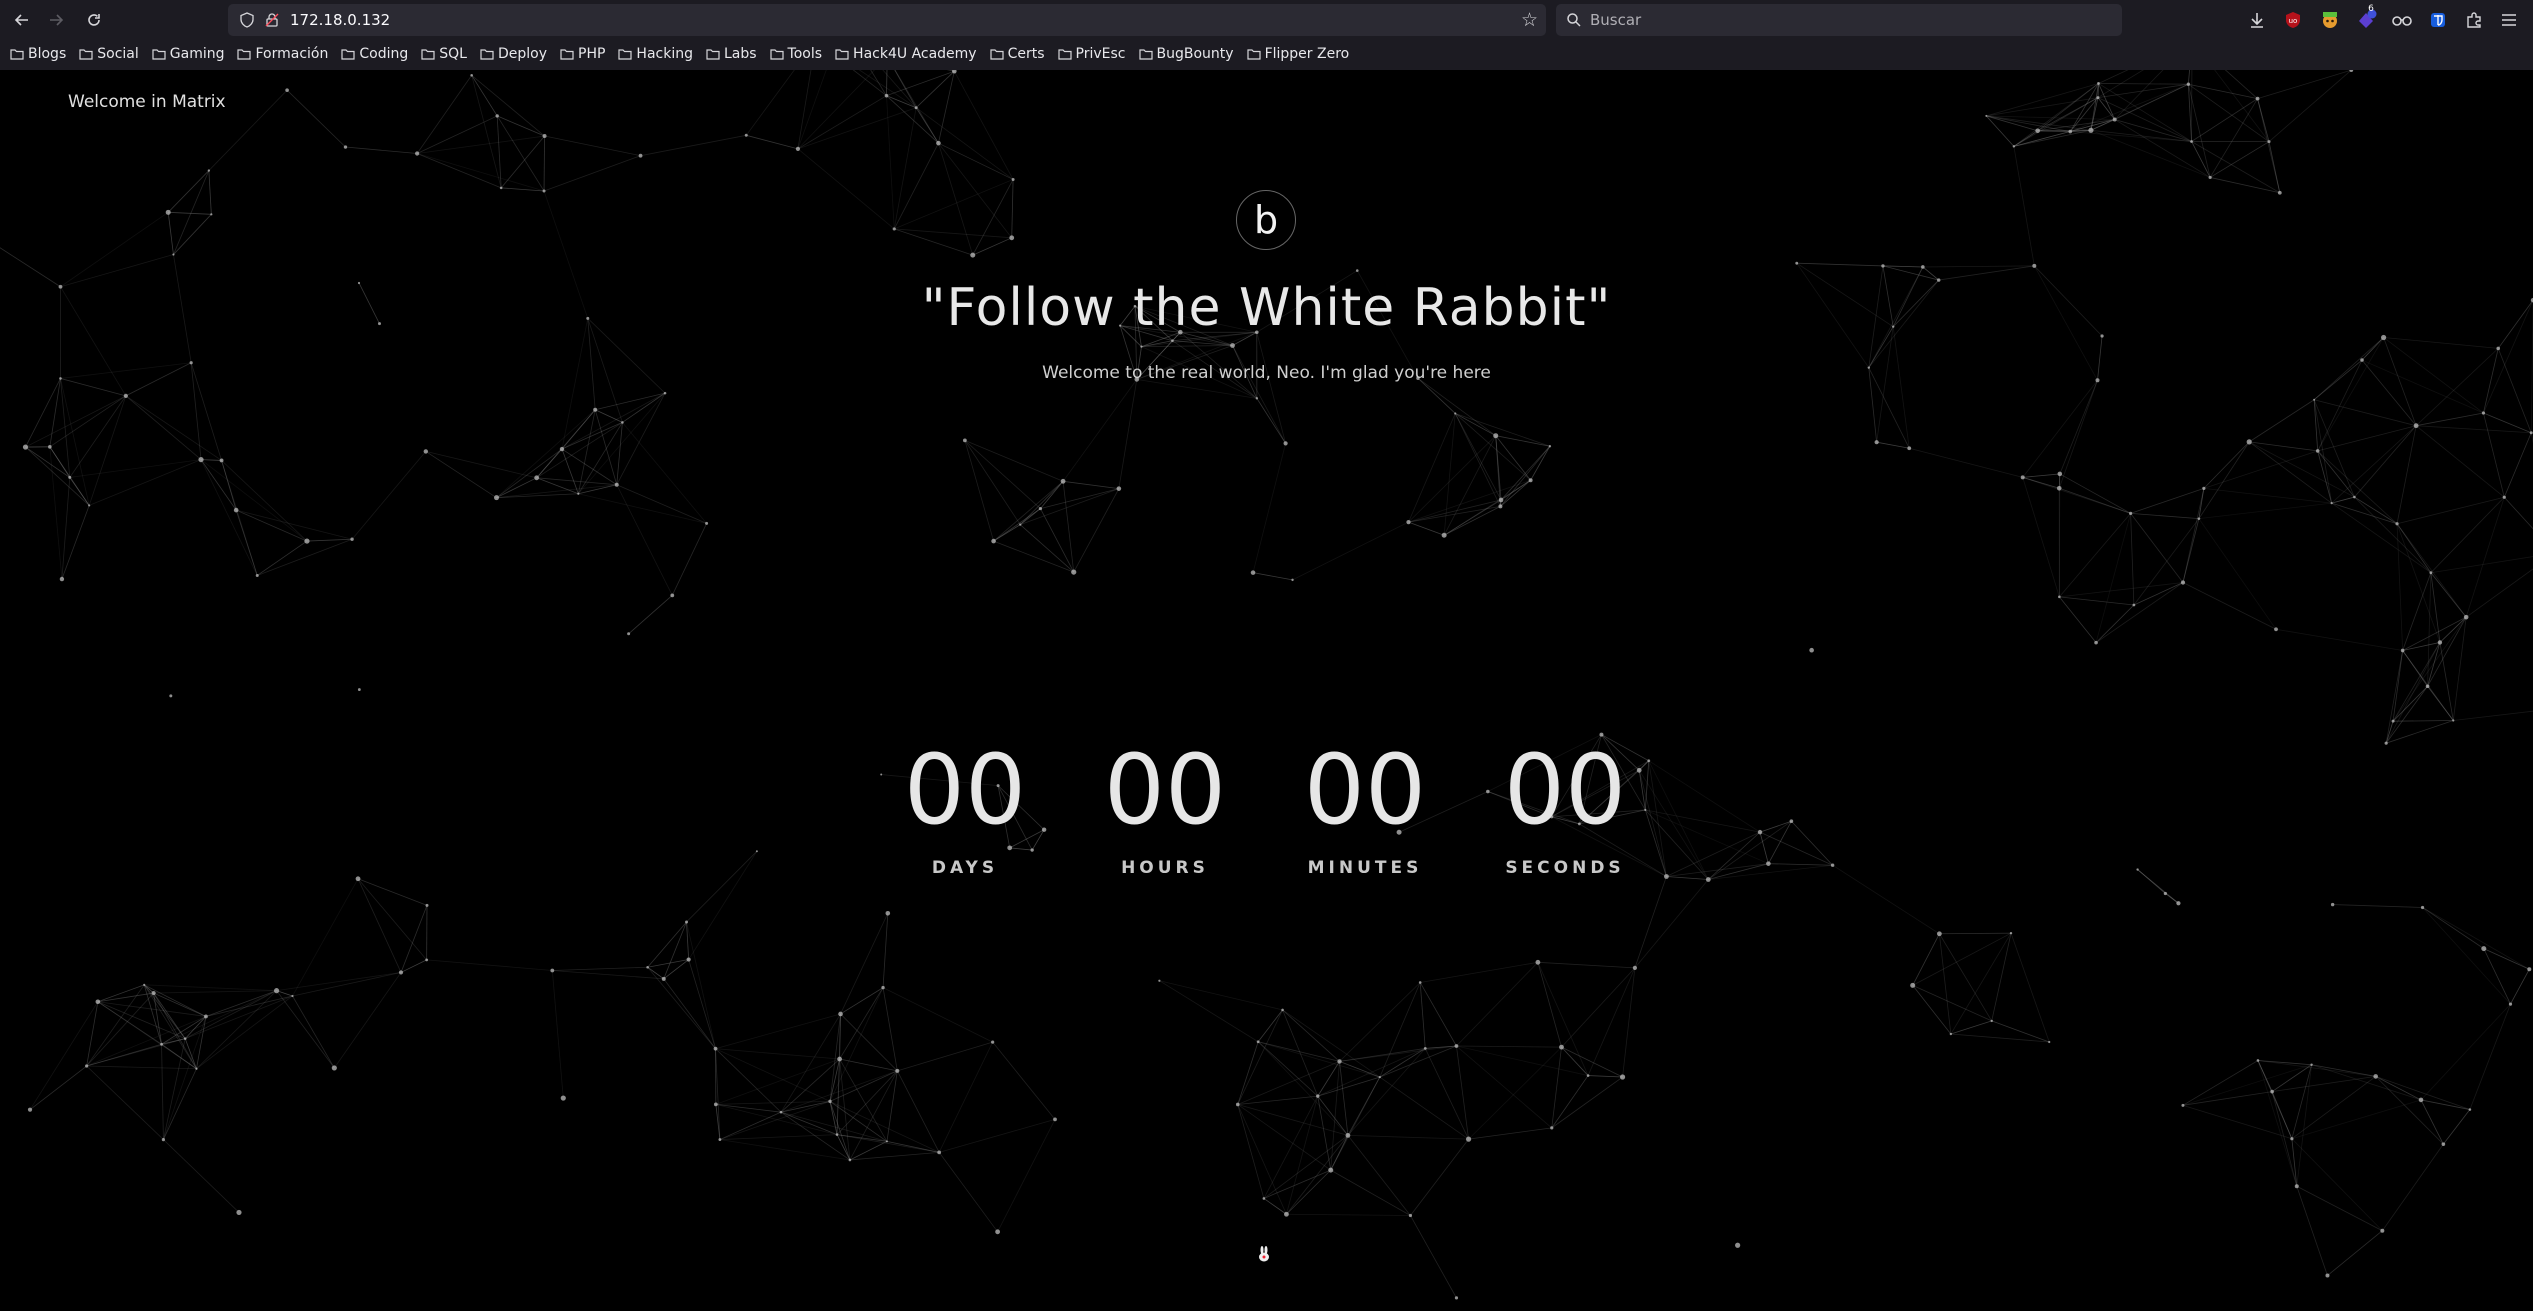  I want to click on site-title: Welcome in Matrix, so click(147, 102).